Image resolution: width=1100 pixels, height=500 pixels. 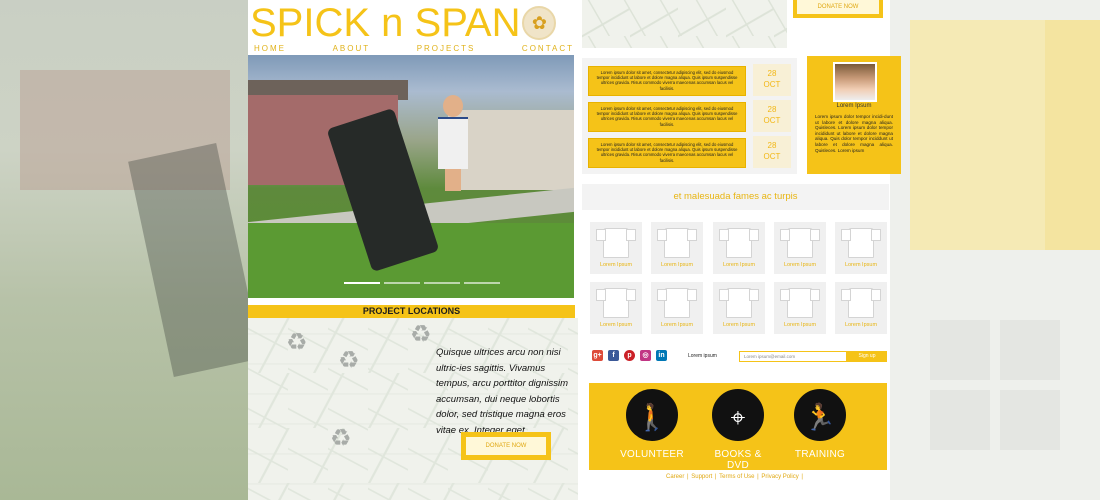 I want to click on nav-projects: PROJECTS, so click(x=446, y=48).